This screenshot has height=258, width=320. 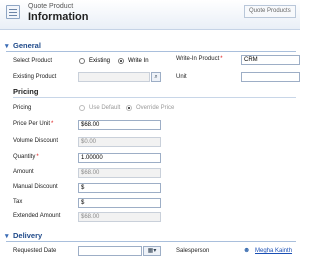 What do you see at coordinates (35, 187) in the screenshot?
I see `manual-discount-label: Manual Discount` at bounding box center [35, 187].